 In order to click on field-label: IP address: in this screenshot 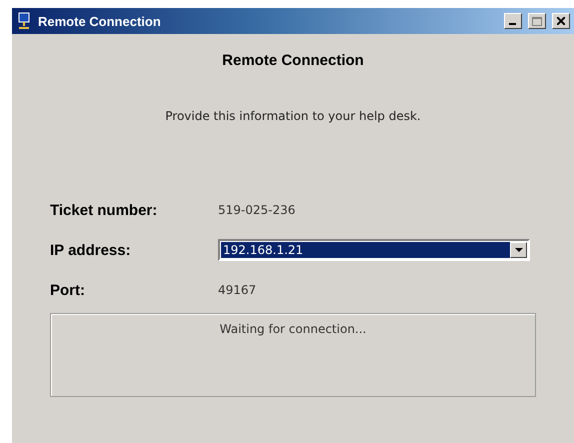, I will do `click(91, 250)`.